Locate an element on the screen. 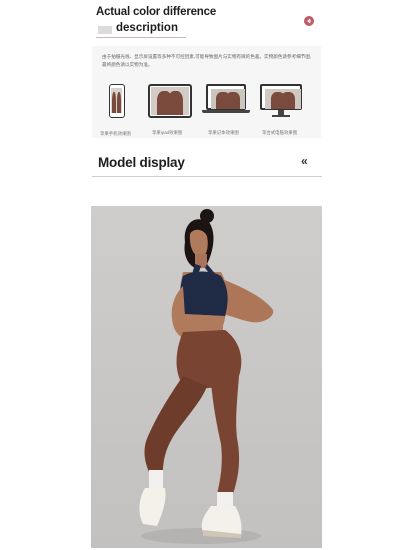 Image resolution: width=413 pixels, height=550 pixels. model-section-divider is located at coordinates (207, 176).